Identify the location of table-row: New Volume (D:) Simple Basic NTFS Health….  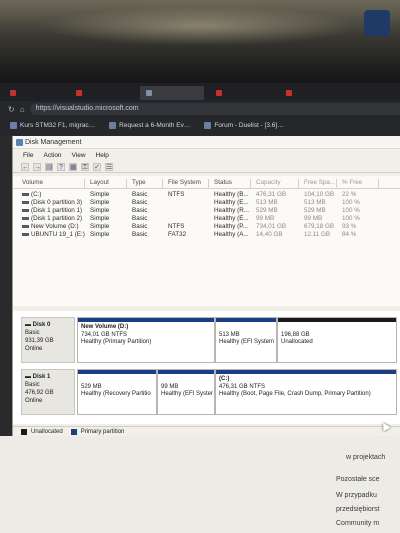
(206, 227).